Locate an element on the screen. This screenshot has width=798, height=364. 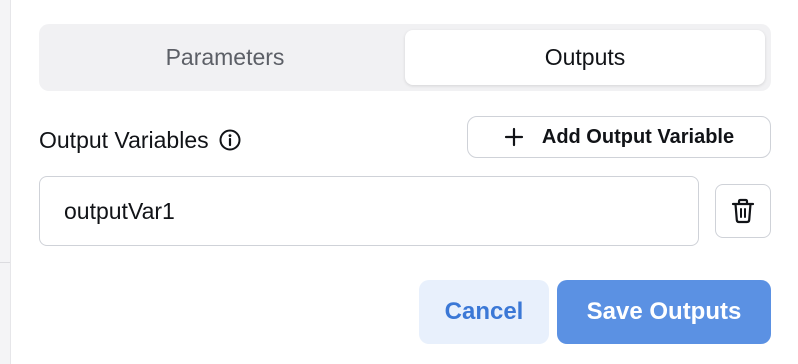
tab-outputs: Outputs is located at coordinates (585, 57).